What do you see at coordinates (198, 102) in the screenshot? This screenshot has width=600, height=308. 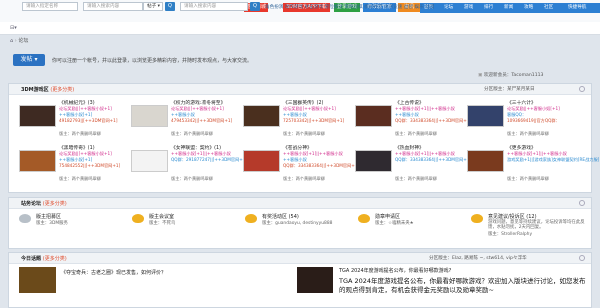 I see `game-forum-name: 《权力的游戏:凛冬将至》` at bounding box center [198, 102].